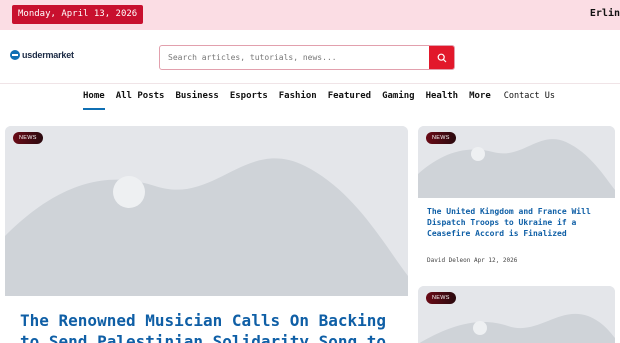  What do you see at coordinates (442, 96) in the screenshot?
I see `nav-item-health: Health` at bounding box center [442, 96].